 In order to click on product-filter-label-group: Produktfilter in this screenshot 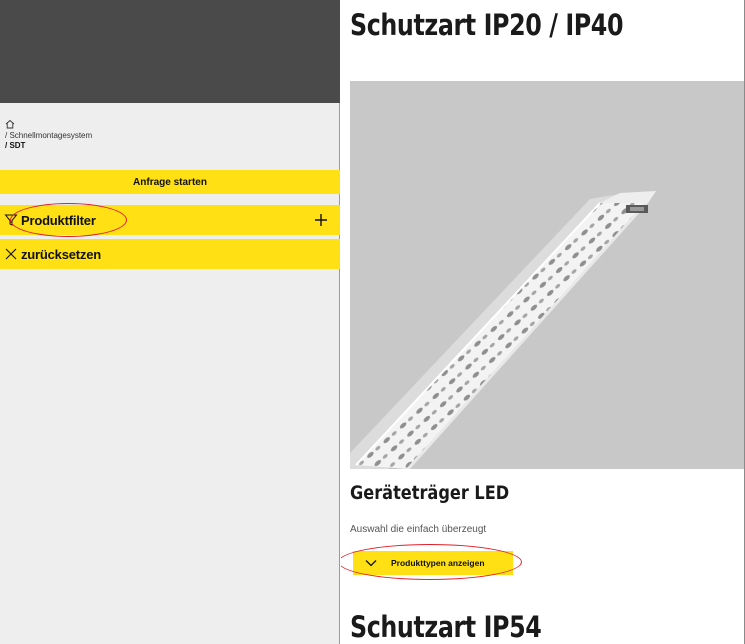, I will do `click(50, 220)`.